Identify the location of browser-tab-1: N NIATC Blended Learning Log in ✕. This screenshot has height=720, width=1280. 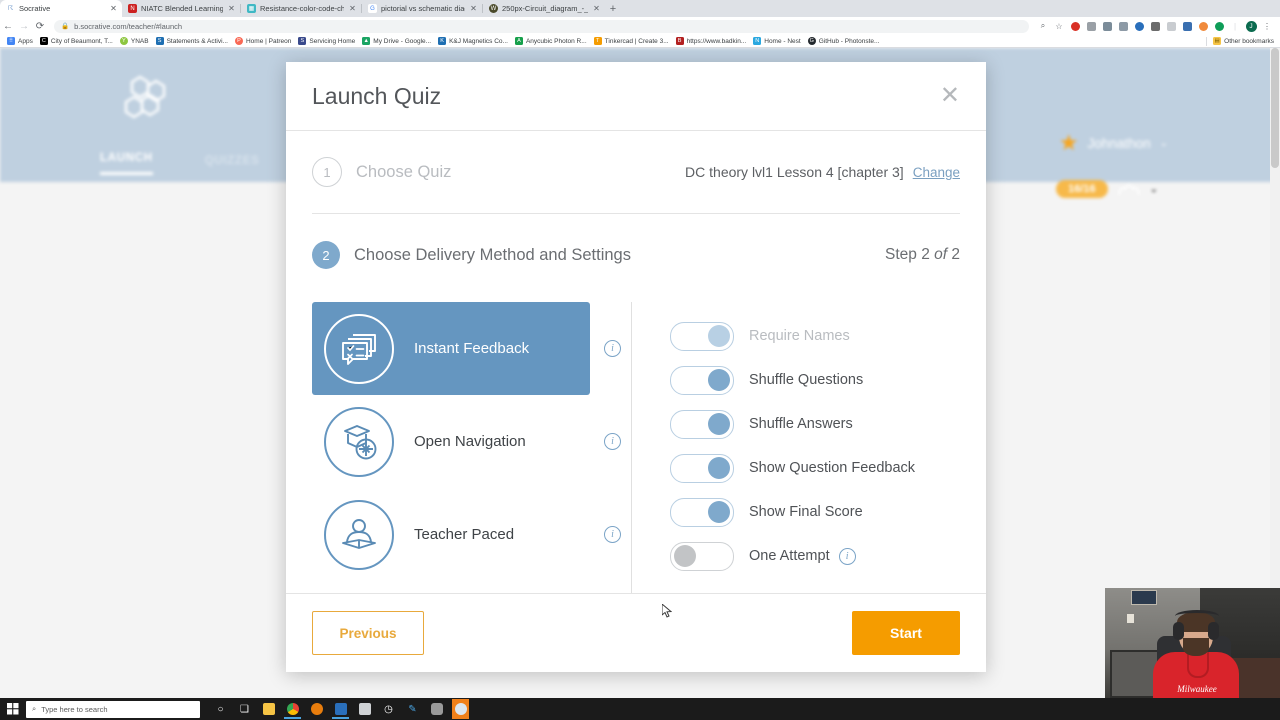
(181, 8).